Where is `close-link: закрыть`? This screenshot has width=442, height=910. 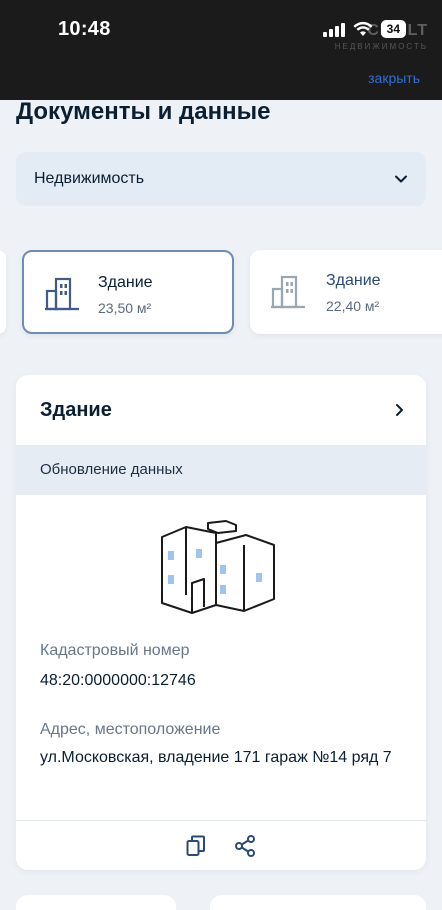 close-link: закрыть is located at coordinates (394, 78).